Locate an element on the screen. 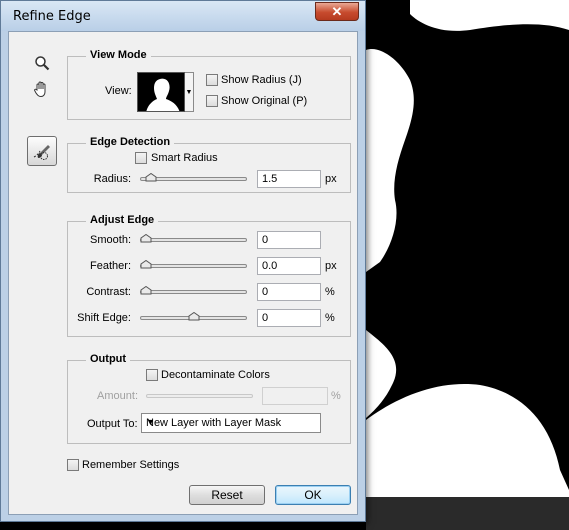 The width and height of the screenshot is (569, 530). close-button: ✕ is located at coordinates (337, 11).